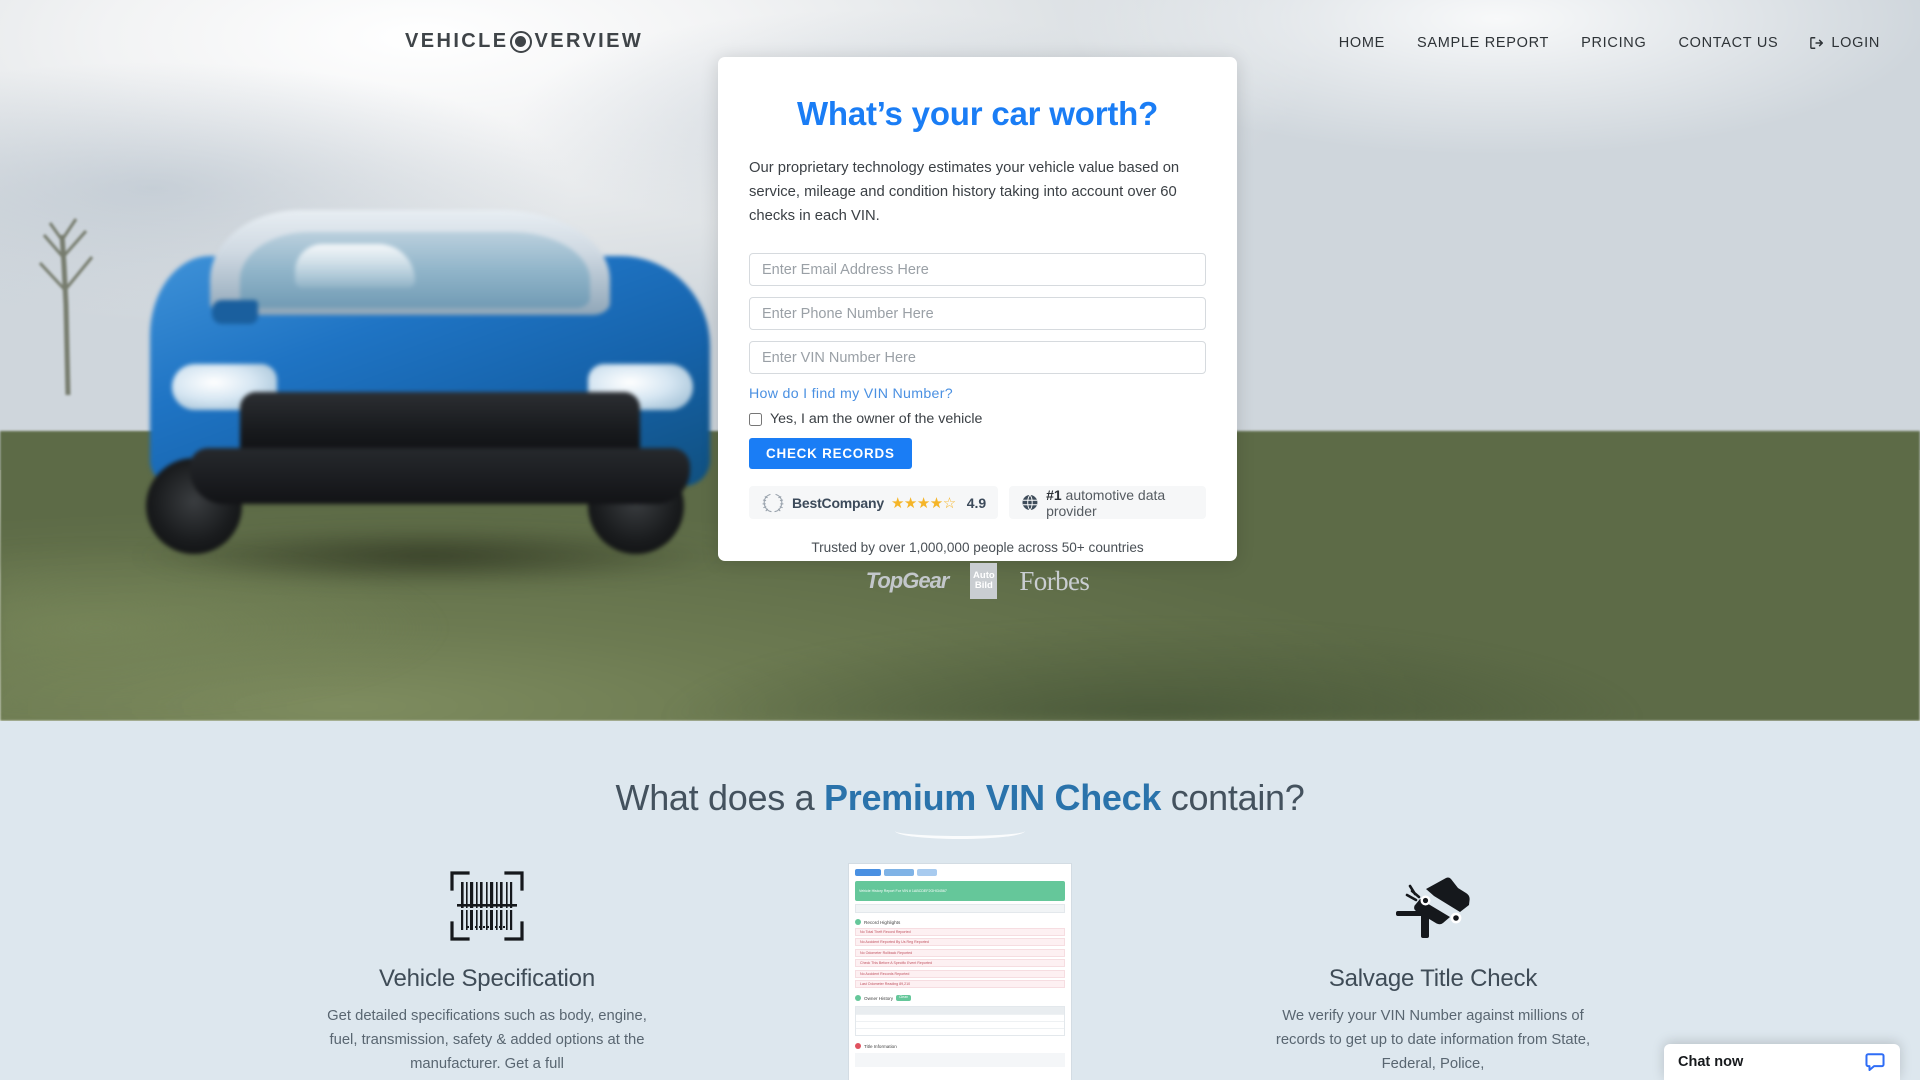  I want to click on site-logo: VEHICLE VERVIEW, so click(524, 41).